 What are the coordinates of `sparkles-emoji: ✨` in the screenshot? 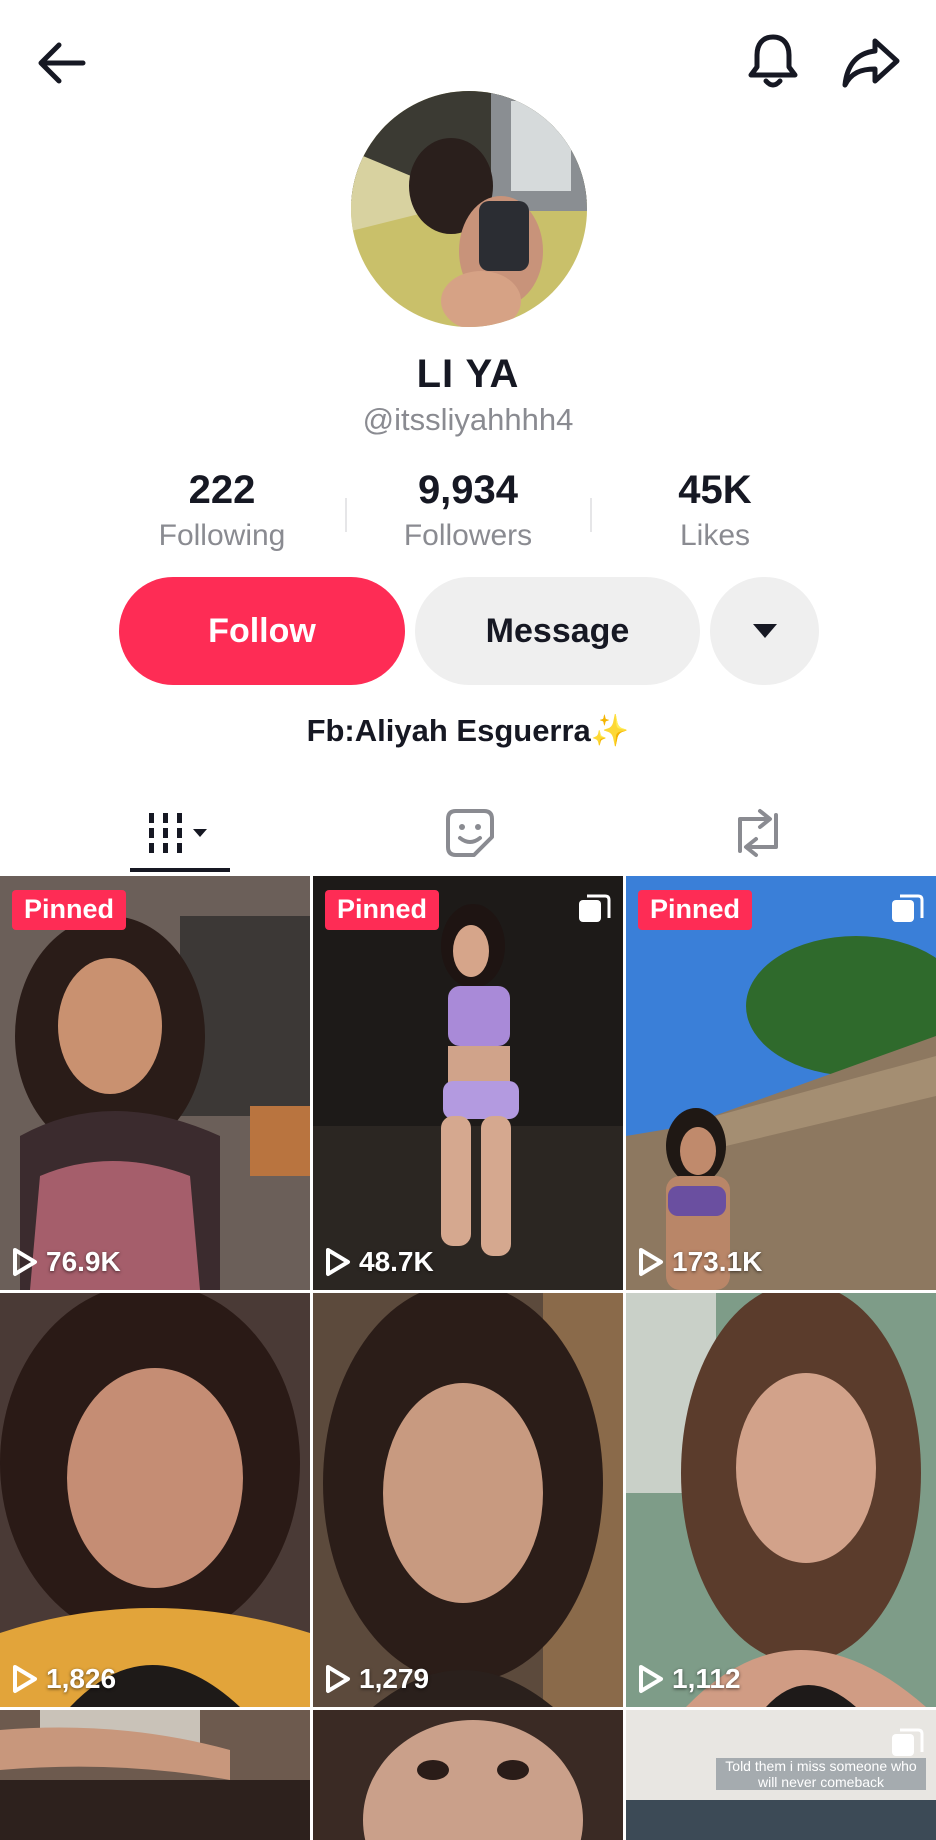 It's located at (610, 730).